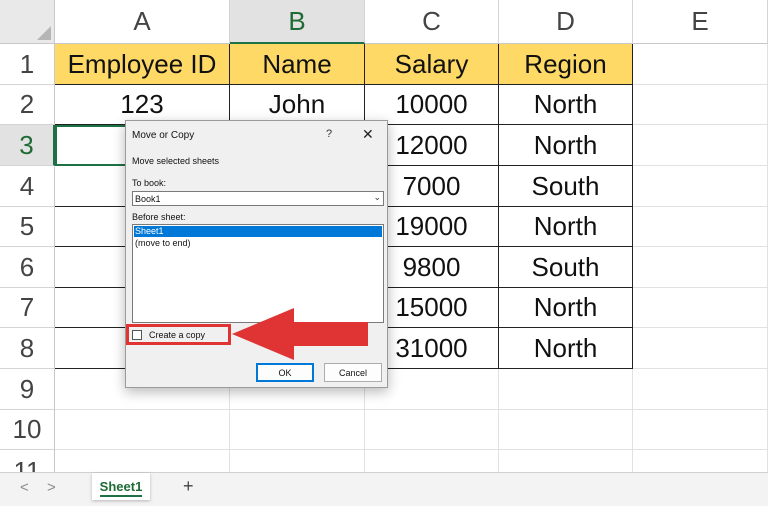 The height and width of the screenshot is (506, 768). What do you see at coordinates (258, 231) in the screenshot?
I see `list-item-sheet1: Sheet1` at bounding box center [258, 231].